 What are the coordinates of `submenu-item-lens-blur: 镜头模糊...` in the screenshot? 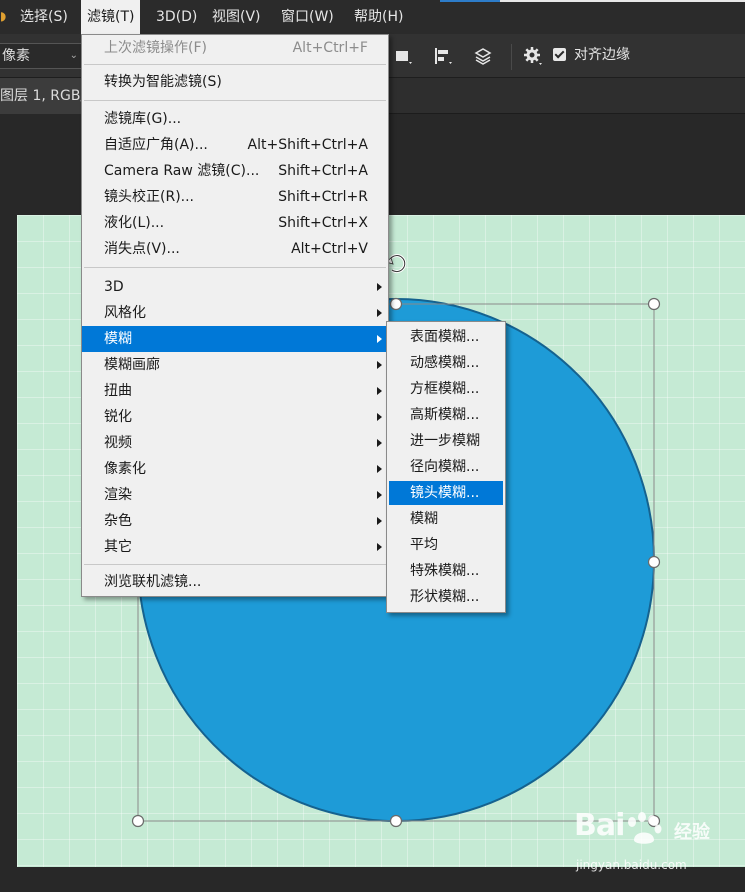 It's located at (446, 493).